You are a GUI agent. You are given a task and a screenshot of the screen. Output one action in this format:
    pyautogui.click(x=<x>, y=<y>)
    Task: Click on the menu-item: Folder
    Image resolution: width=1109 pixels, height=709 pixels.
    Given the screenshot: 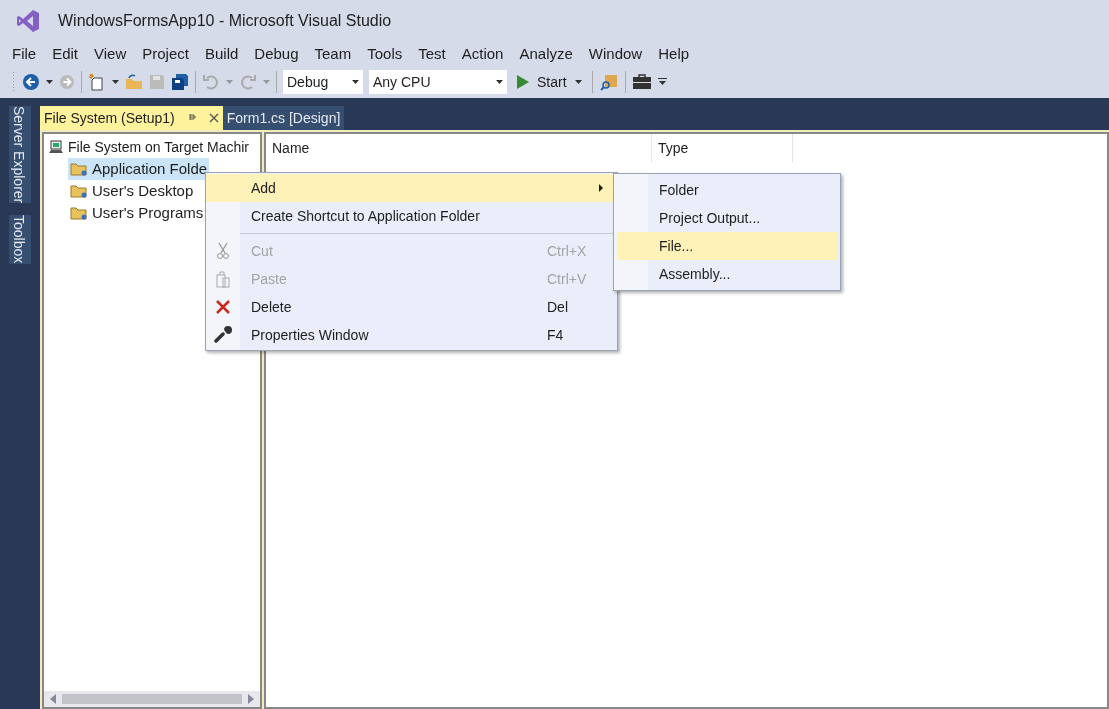 What is the action you would take?
    pyautogui.click(x=727, y=190)
    